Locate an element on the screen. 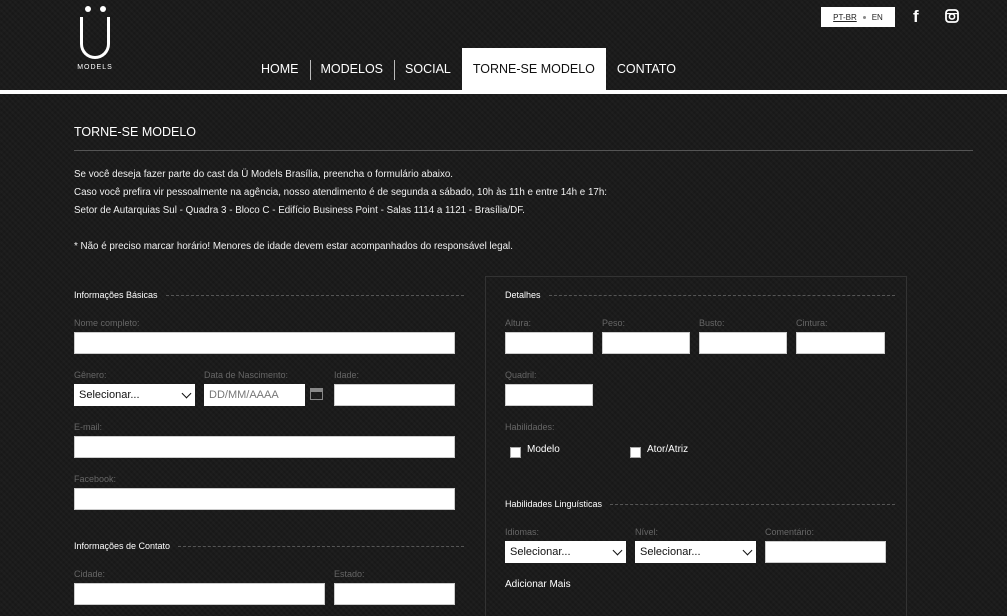 The width and height of the screenshot is (1007, 616). language-skills-title: Habilidades Linguísticas is located at coordinates (554, 504).